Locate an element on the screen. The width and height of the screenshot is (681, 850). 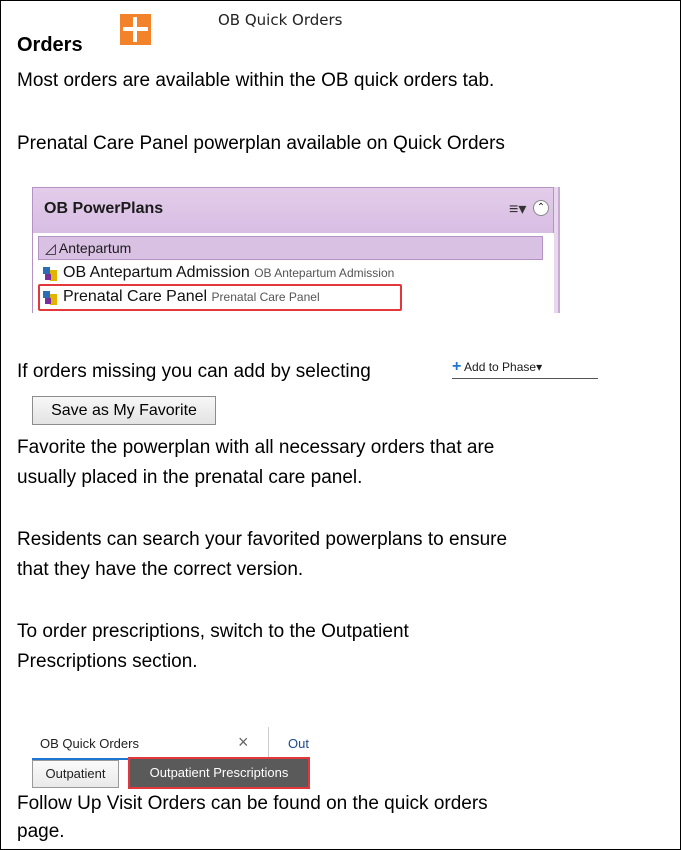
tab-outpatient-partial: Out is located at coordinates (298, 743).